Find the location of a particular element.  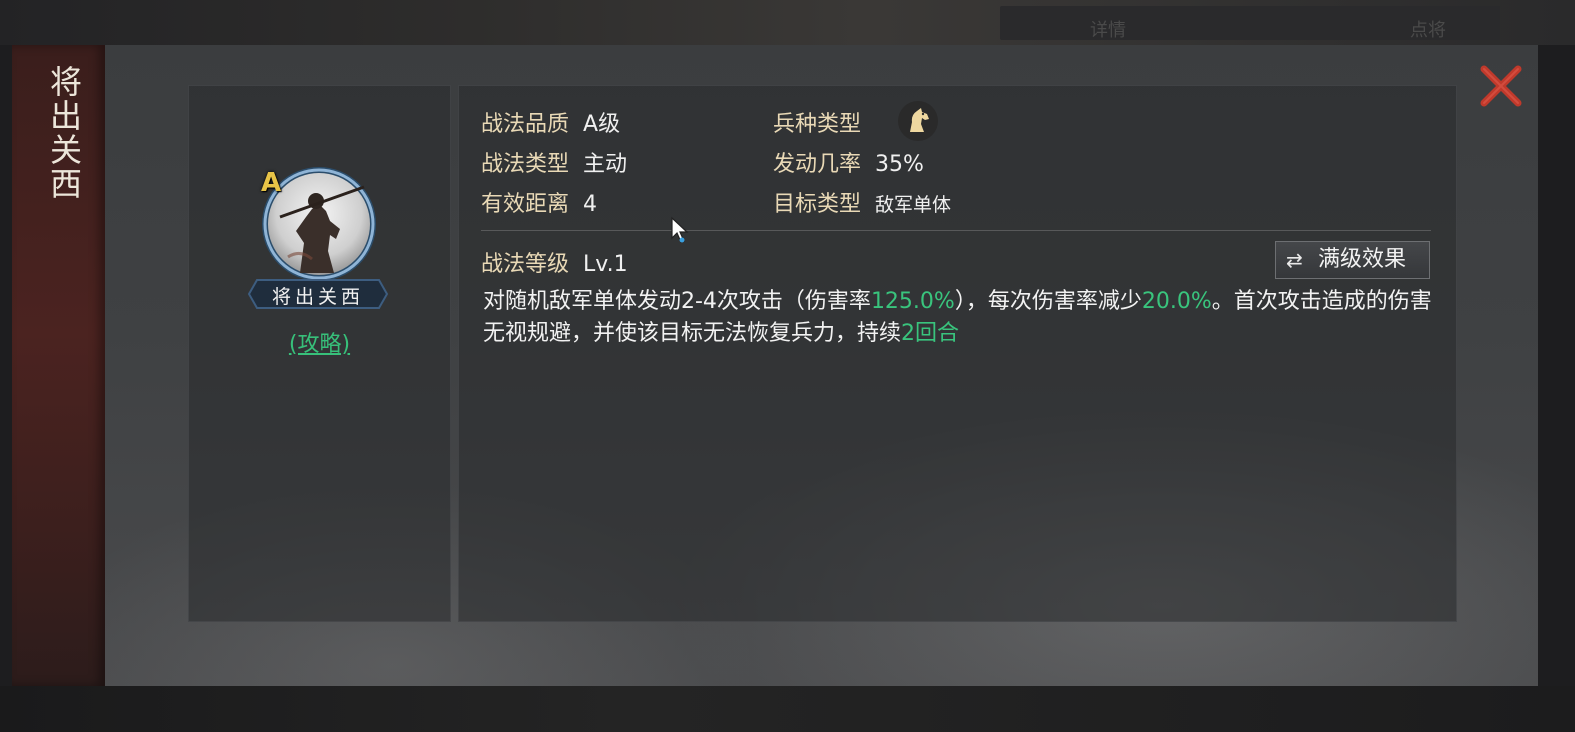

swap-arrows-icon: ⇄ is located at coordinates (1294, 260).